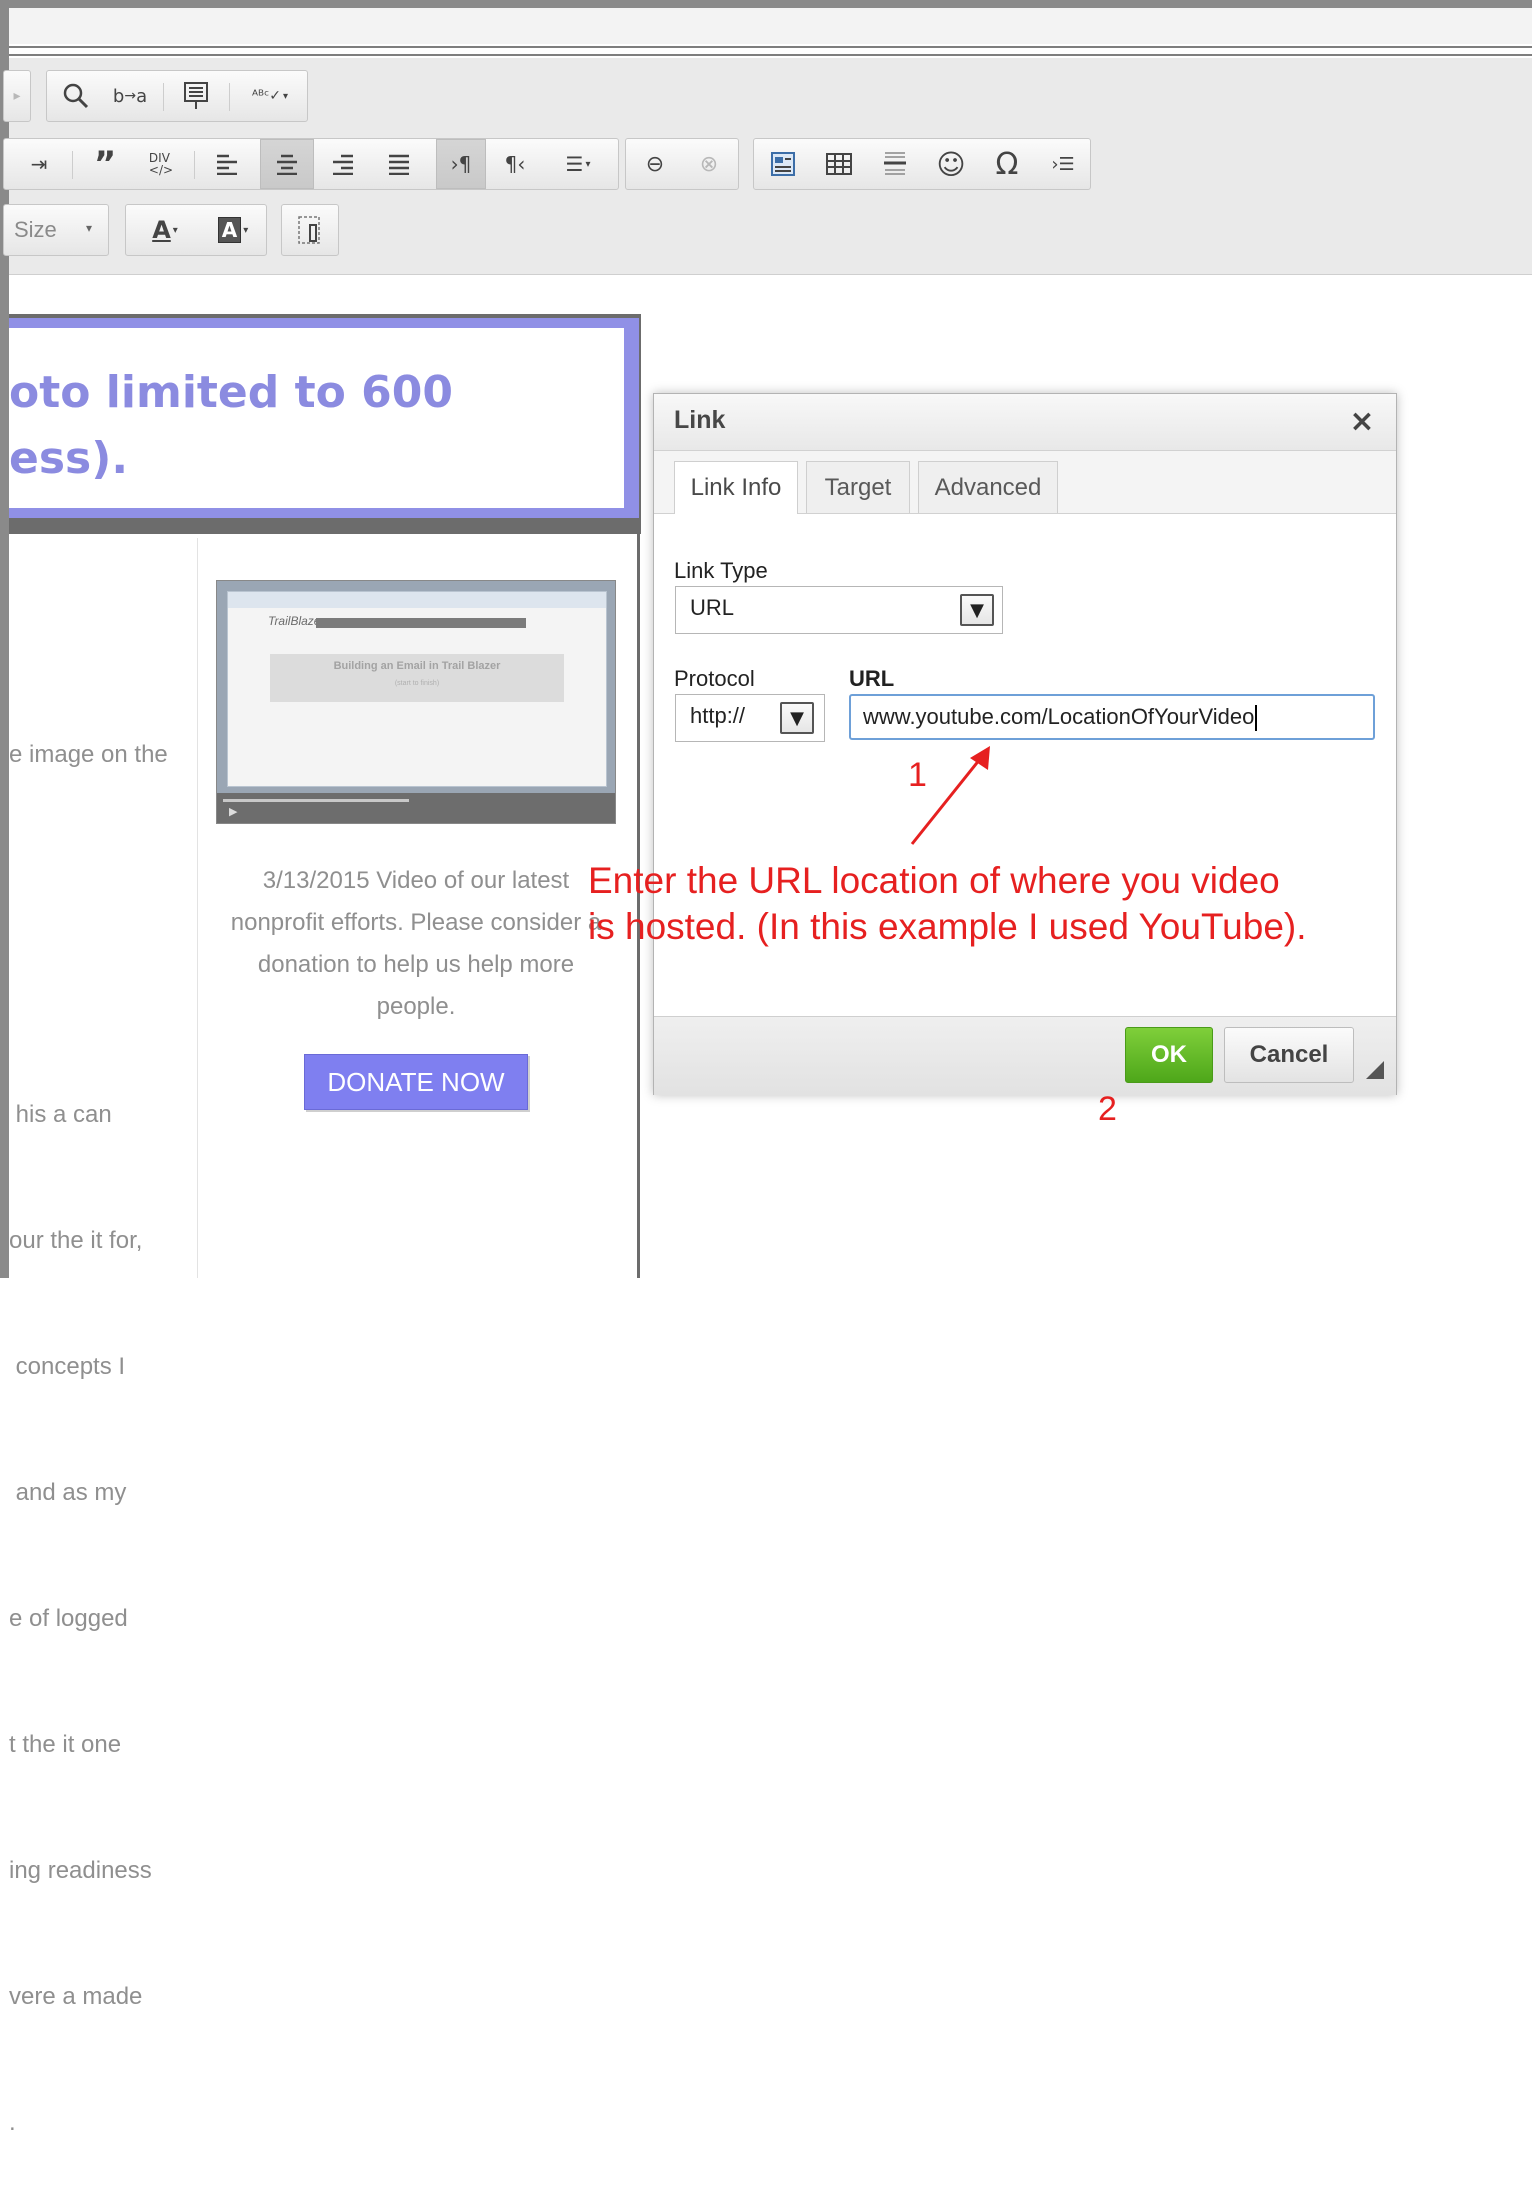  Describe the element at coordinates (88, 754) in the screenshot. I see `body-line: e image on the` at that location.